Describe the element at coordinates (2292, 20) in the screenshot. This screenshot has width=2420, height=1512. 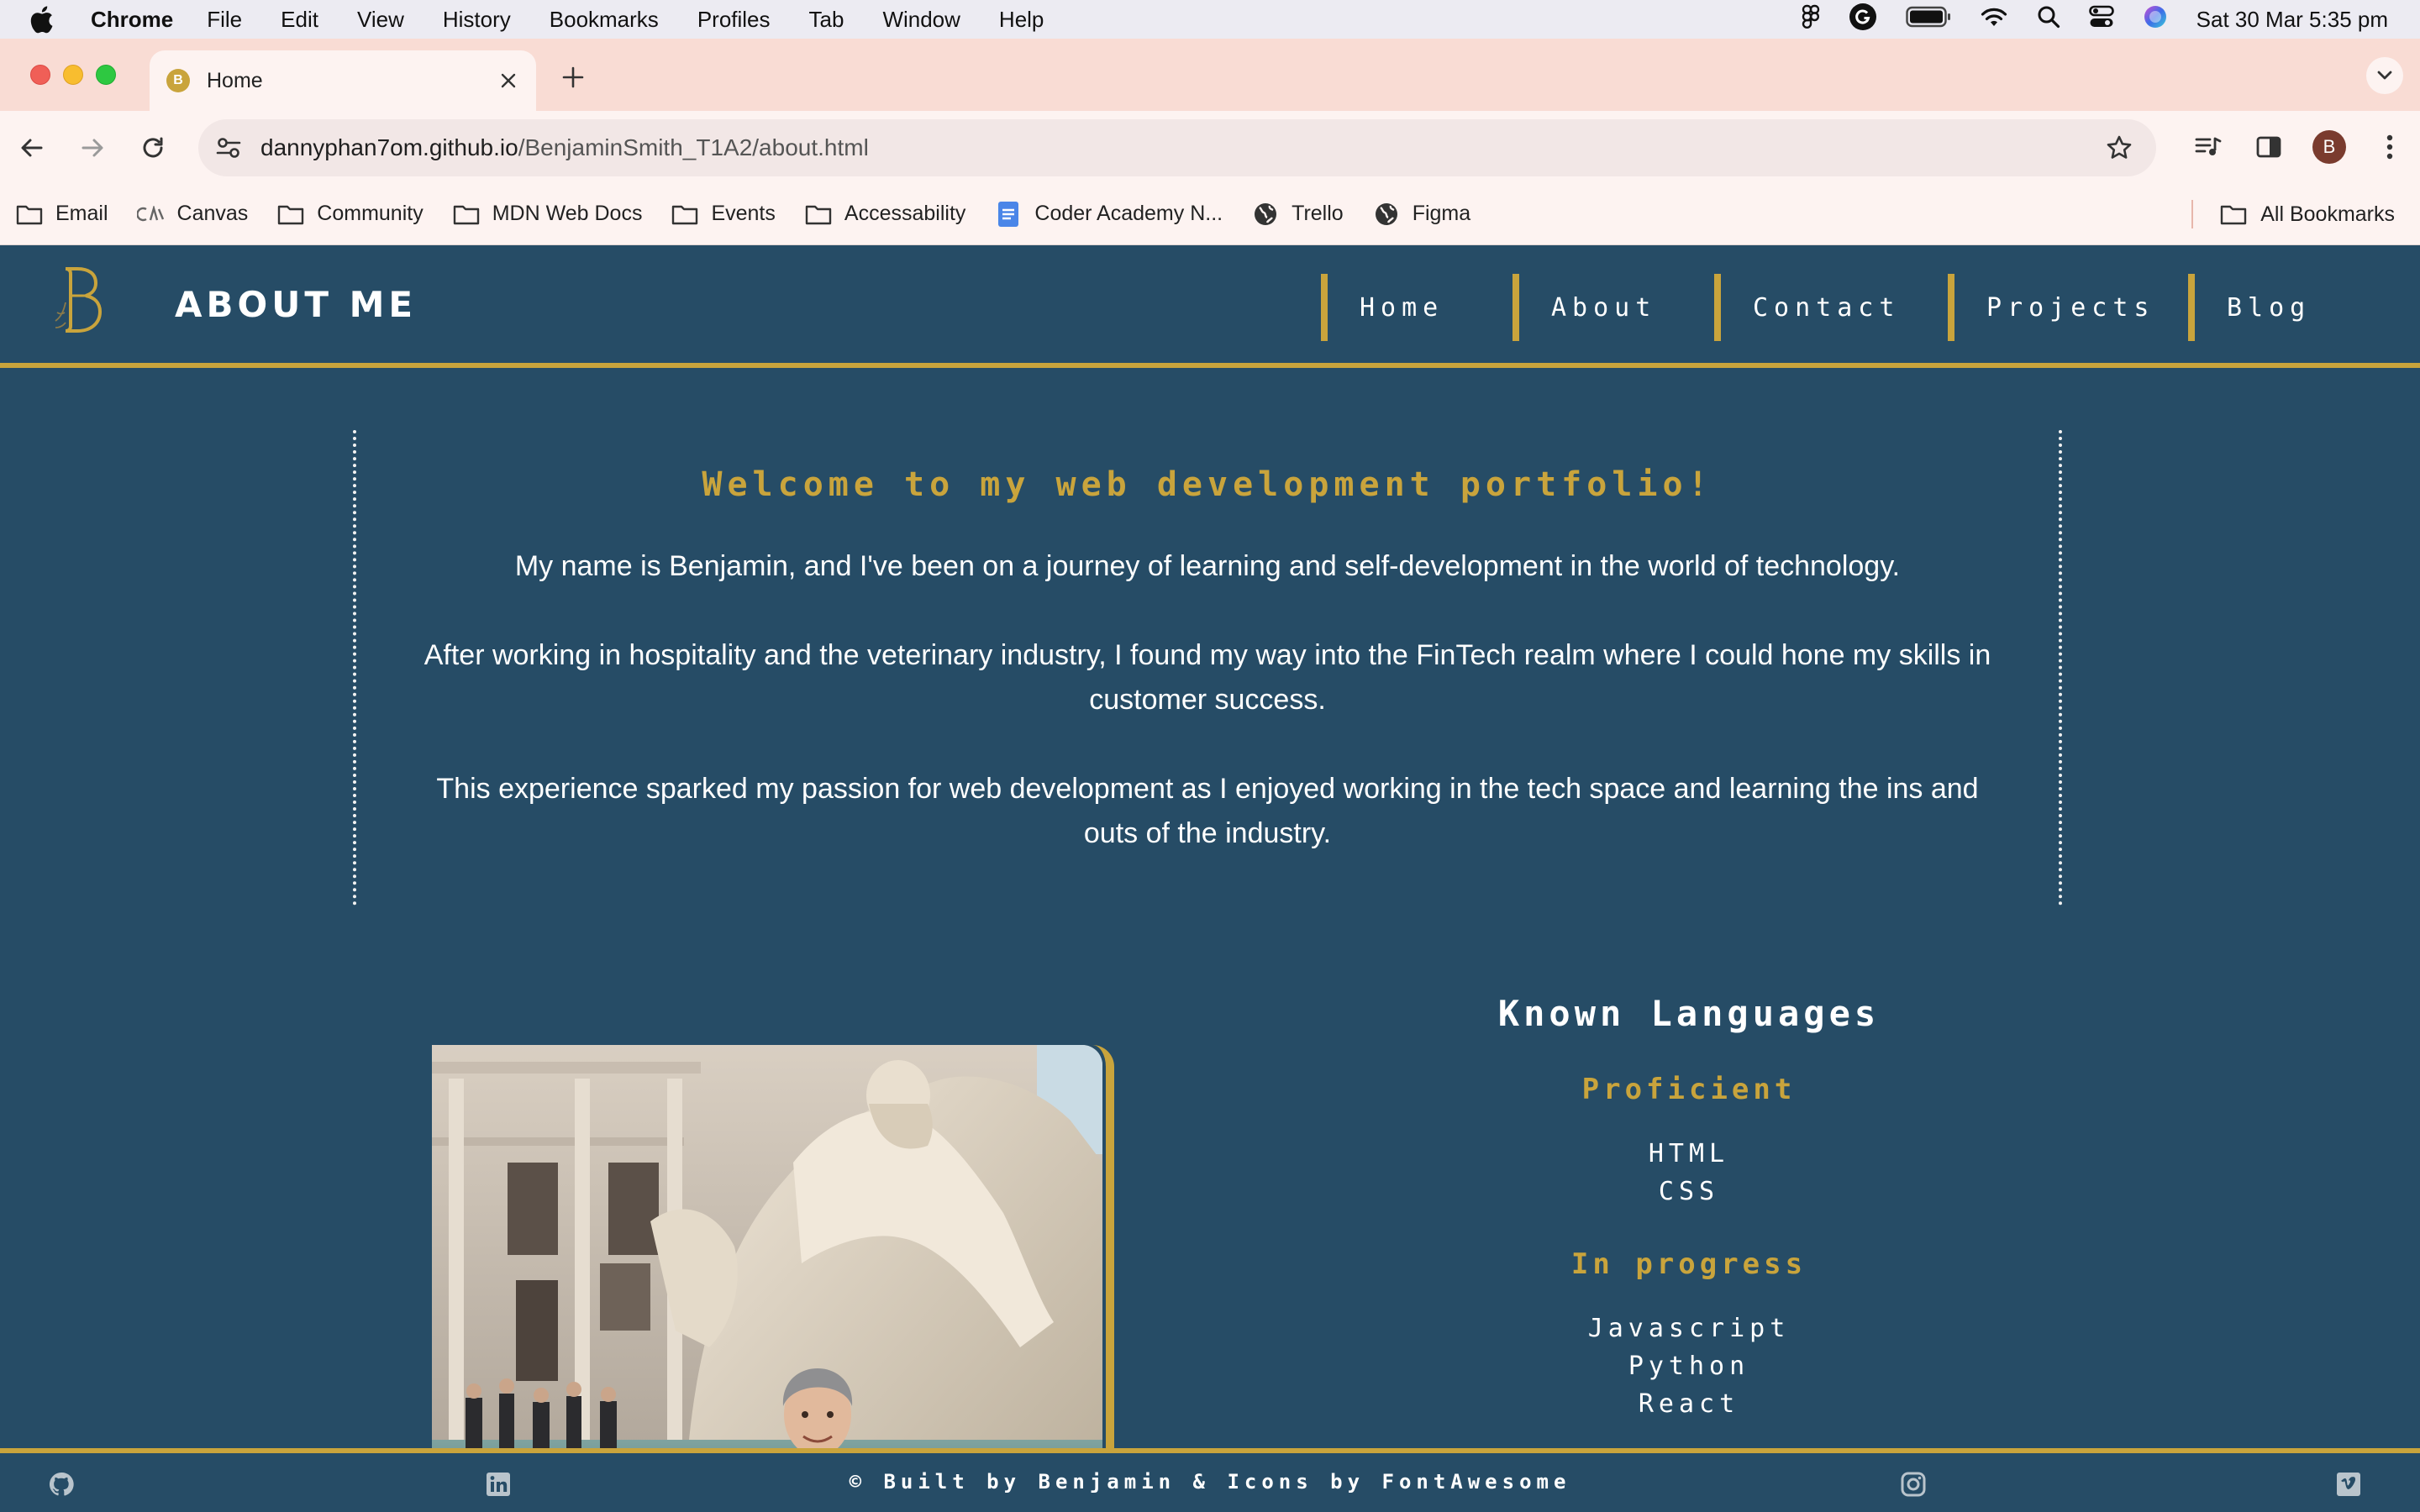
I see `clock: Sat 30 Mar 5:35 pm` at that location.